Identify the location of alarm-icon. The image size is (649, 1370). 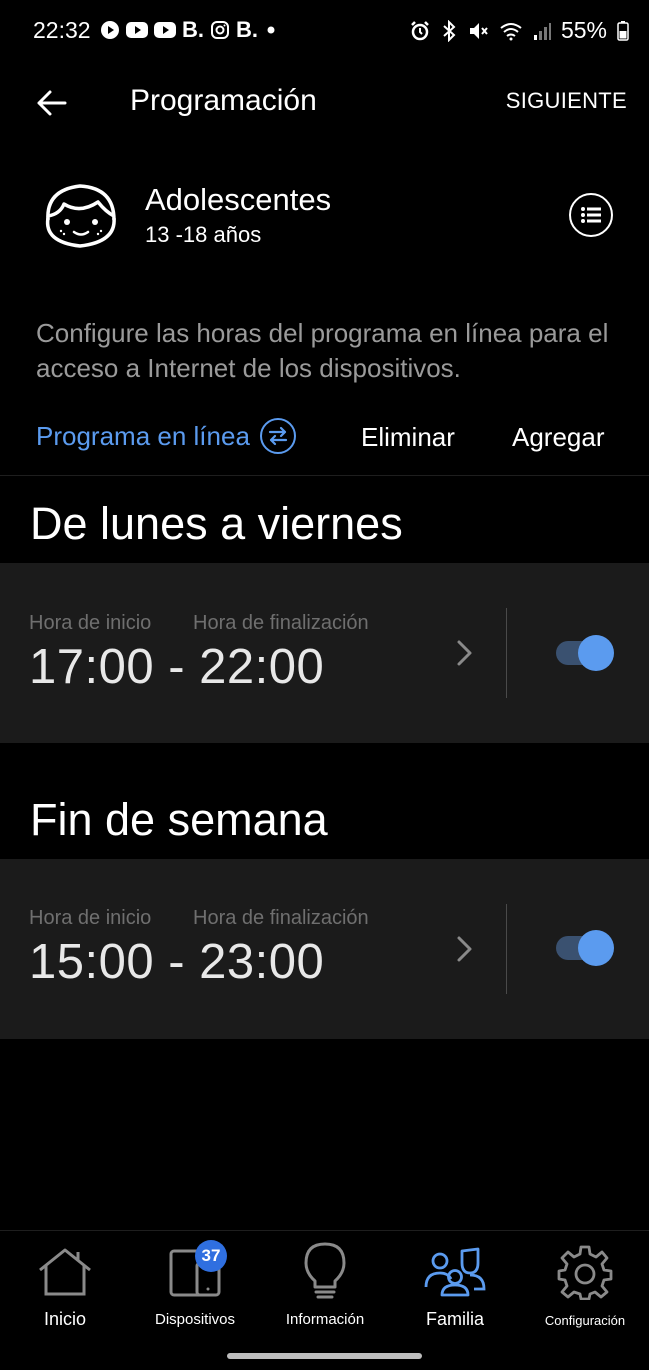
(420, 30).